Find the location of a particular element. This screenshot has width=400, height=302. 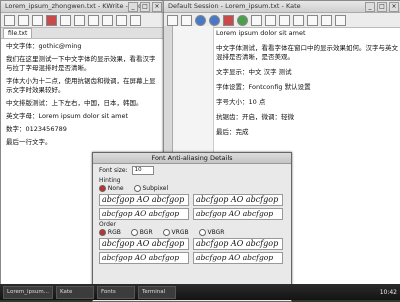

right-window-controls: _ □ × is located at coordinates (382, 7).